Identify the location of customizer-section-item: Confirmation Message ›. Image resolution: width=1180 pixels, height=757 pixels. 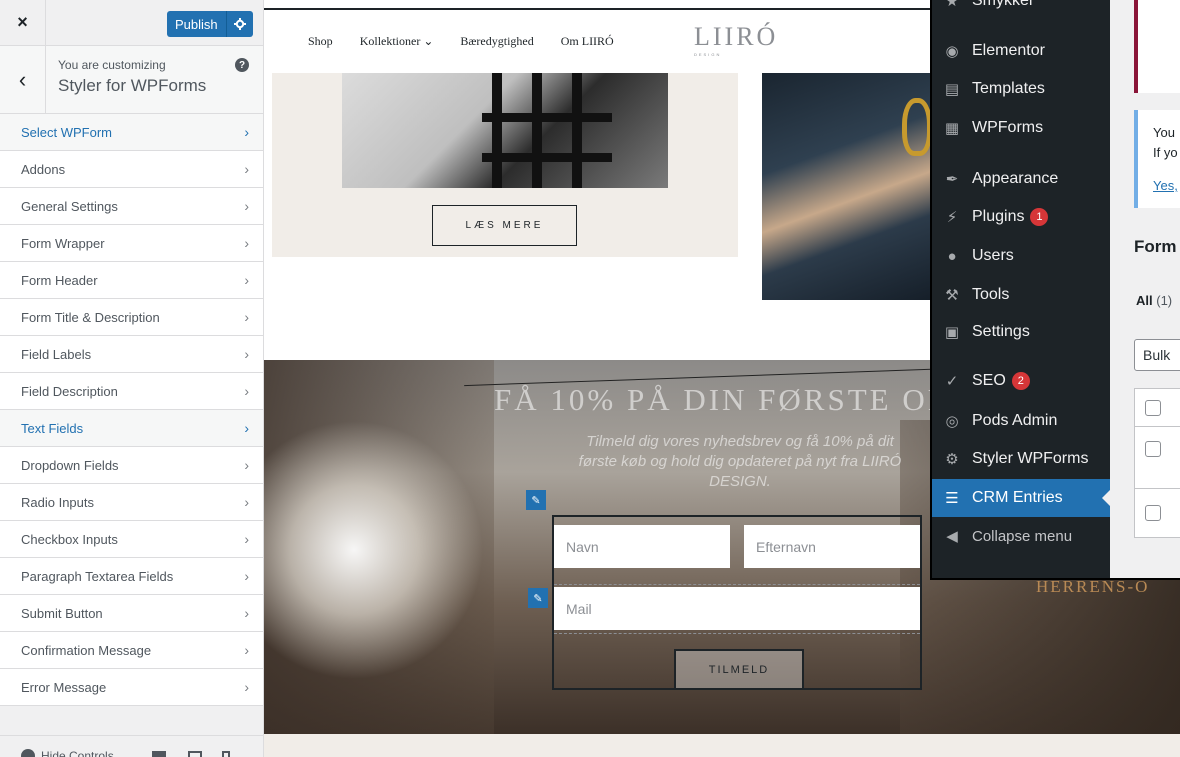
(131, 650).